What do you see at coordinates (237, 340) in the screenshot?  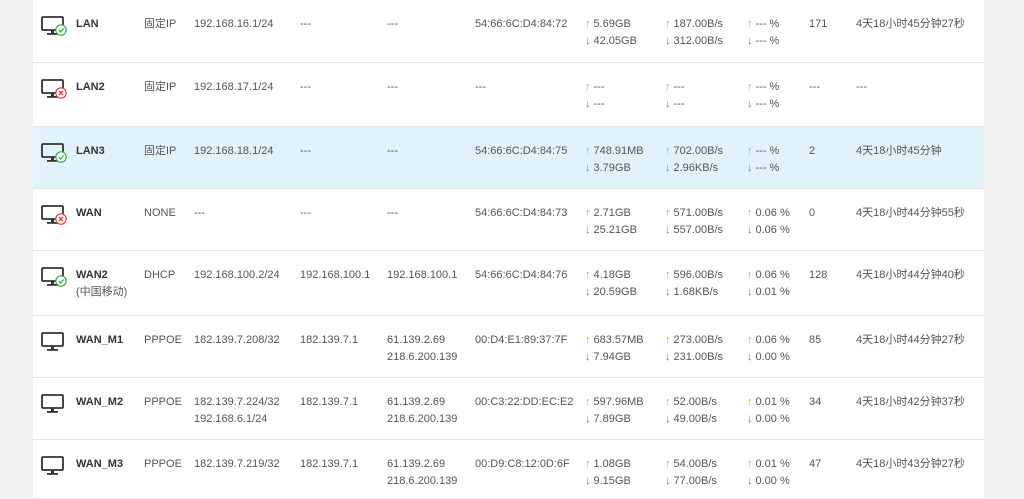 I see `ip-address: 182.139.7.208/32` at bounding box center [237, 340].